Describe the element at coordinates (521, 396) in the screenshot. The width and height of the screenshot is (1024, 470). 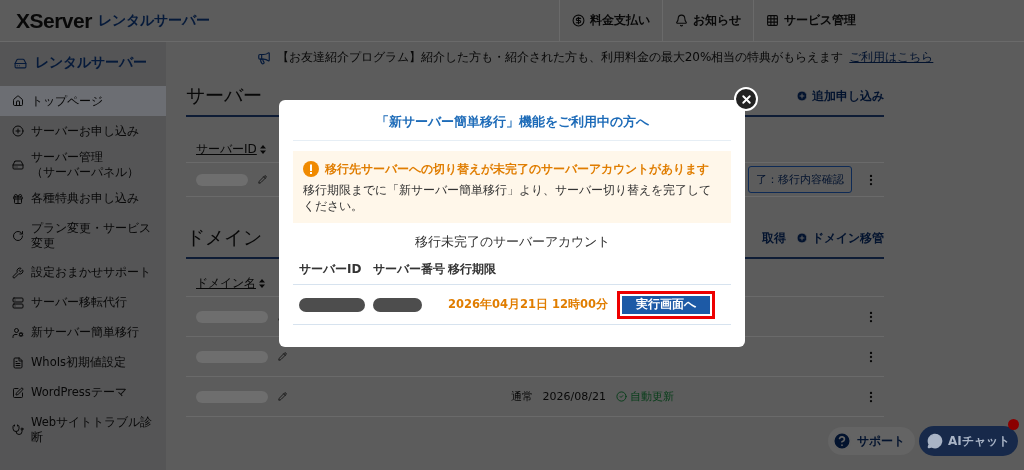
I see `domain-type: 通常` at that location.